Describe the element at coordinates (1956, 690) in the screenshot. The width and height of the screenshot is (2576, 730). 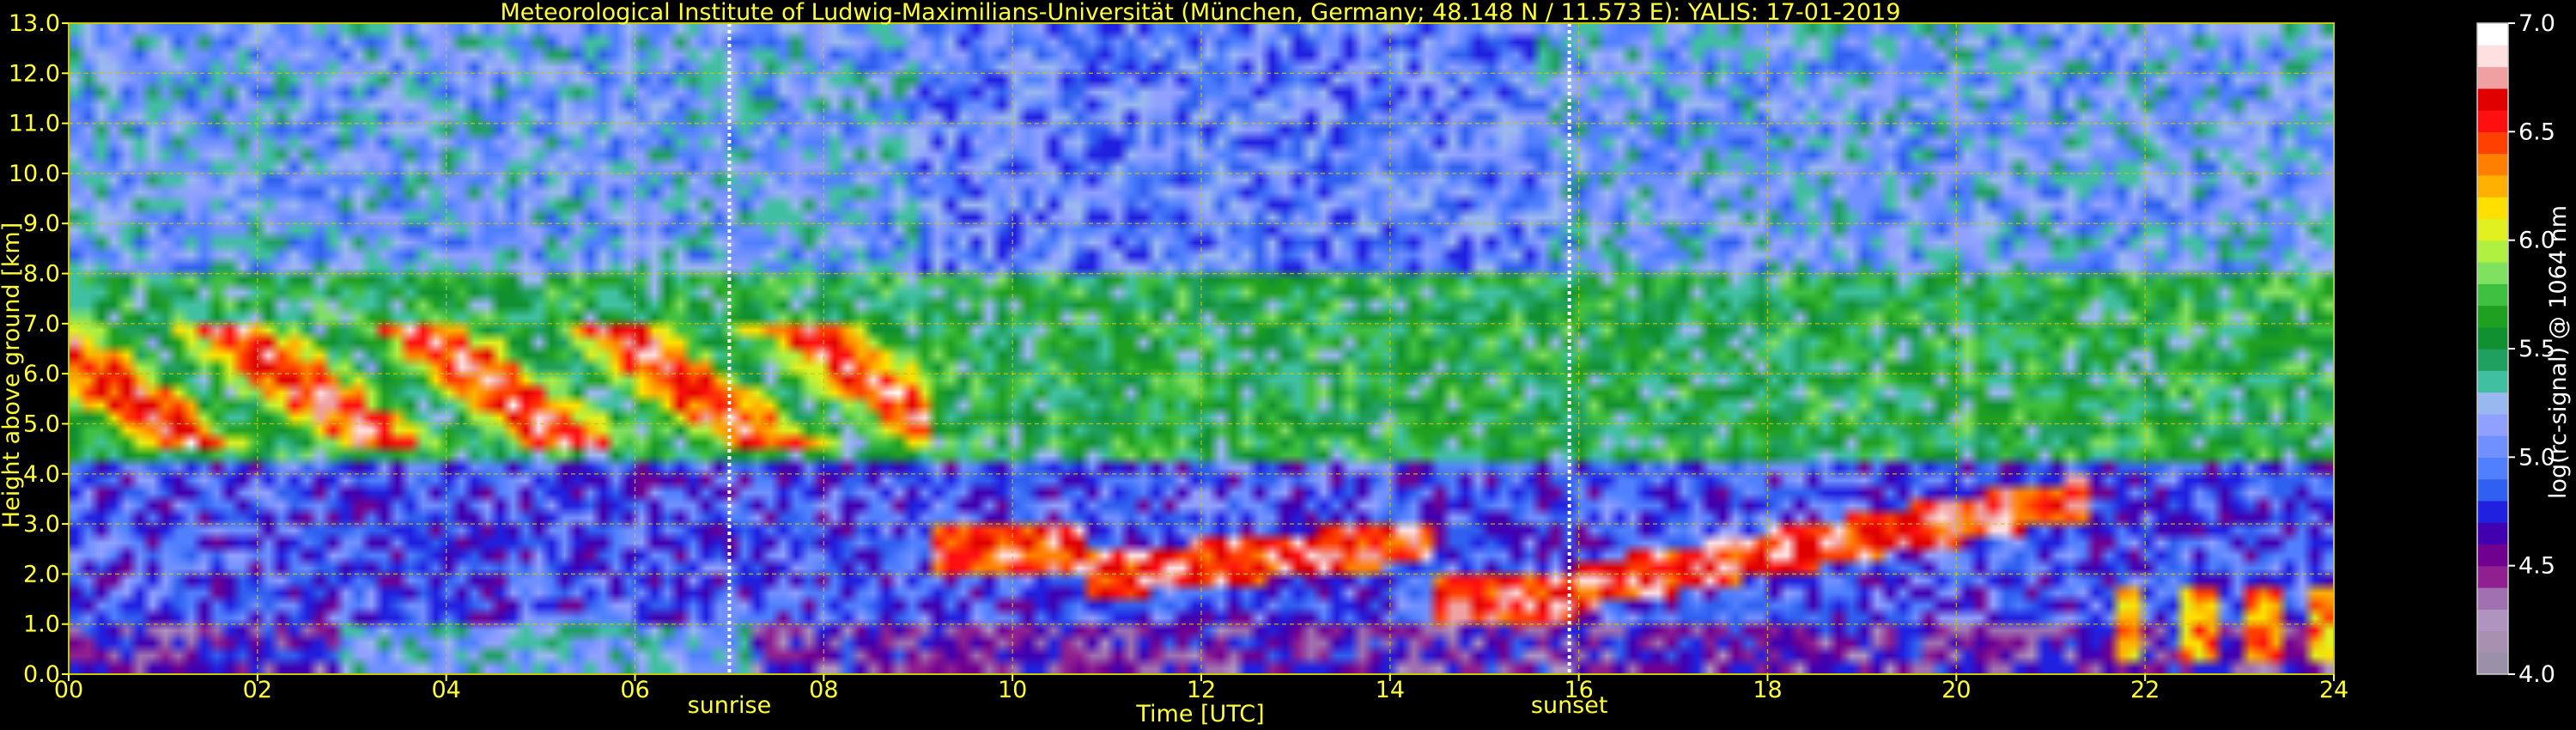
I see `x-tick-label: 20` at that location.